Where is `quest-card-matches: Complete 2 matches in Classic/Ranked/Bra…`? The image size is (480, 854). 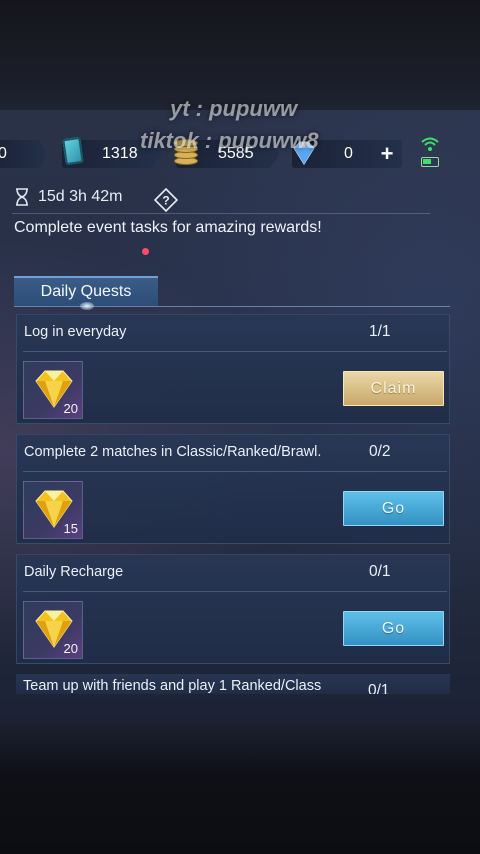
quest-card-matches: Complete 2 matches in Classic/Ranked/Bra… is located at coordinates (233, 489).